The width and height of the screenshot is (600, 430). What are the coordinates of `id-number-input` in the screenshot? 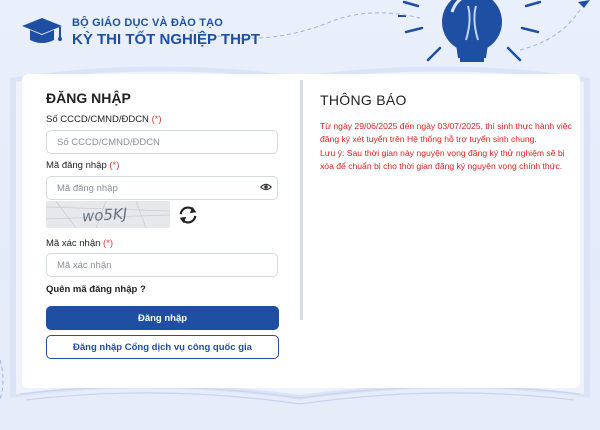 It's located at (162, 142).